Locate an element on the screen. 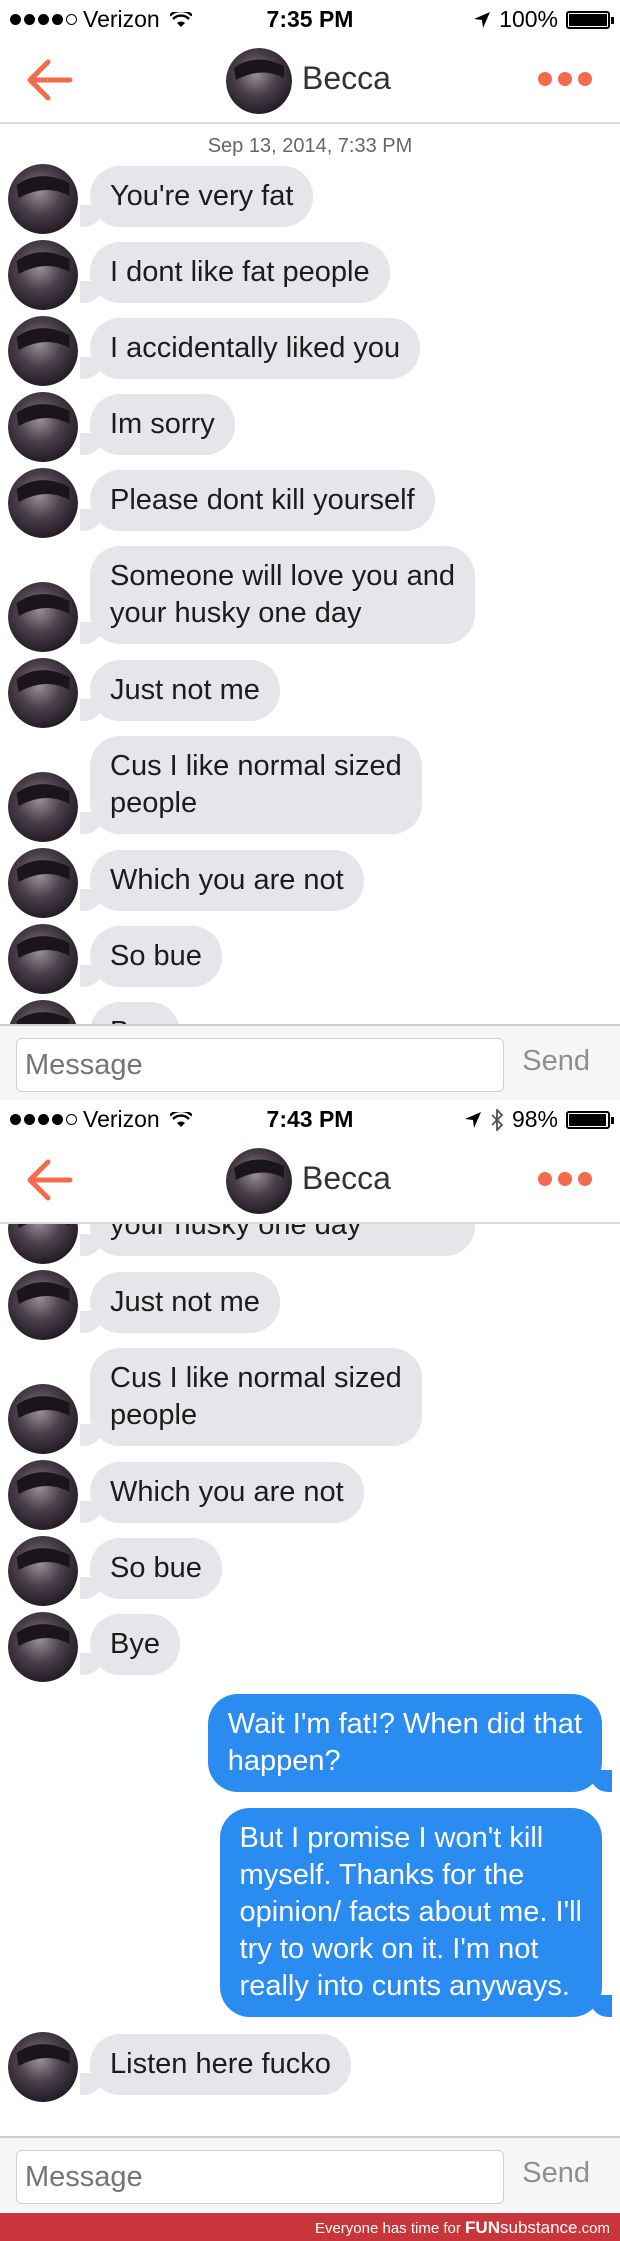 This screenshot has width=620, height=2241. battery-percent: 100% is located at coordinates (528, 19).